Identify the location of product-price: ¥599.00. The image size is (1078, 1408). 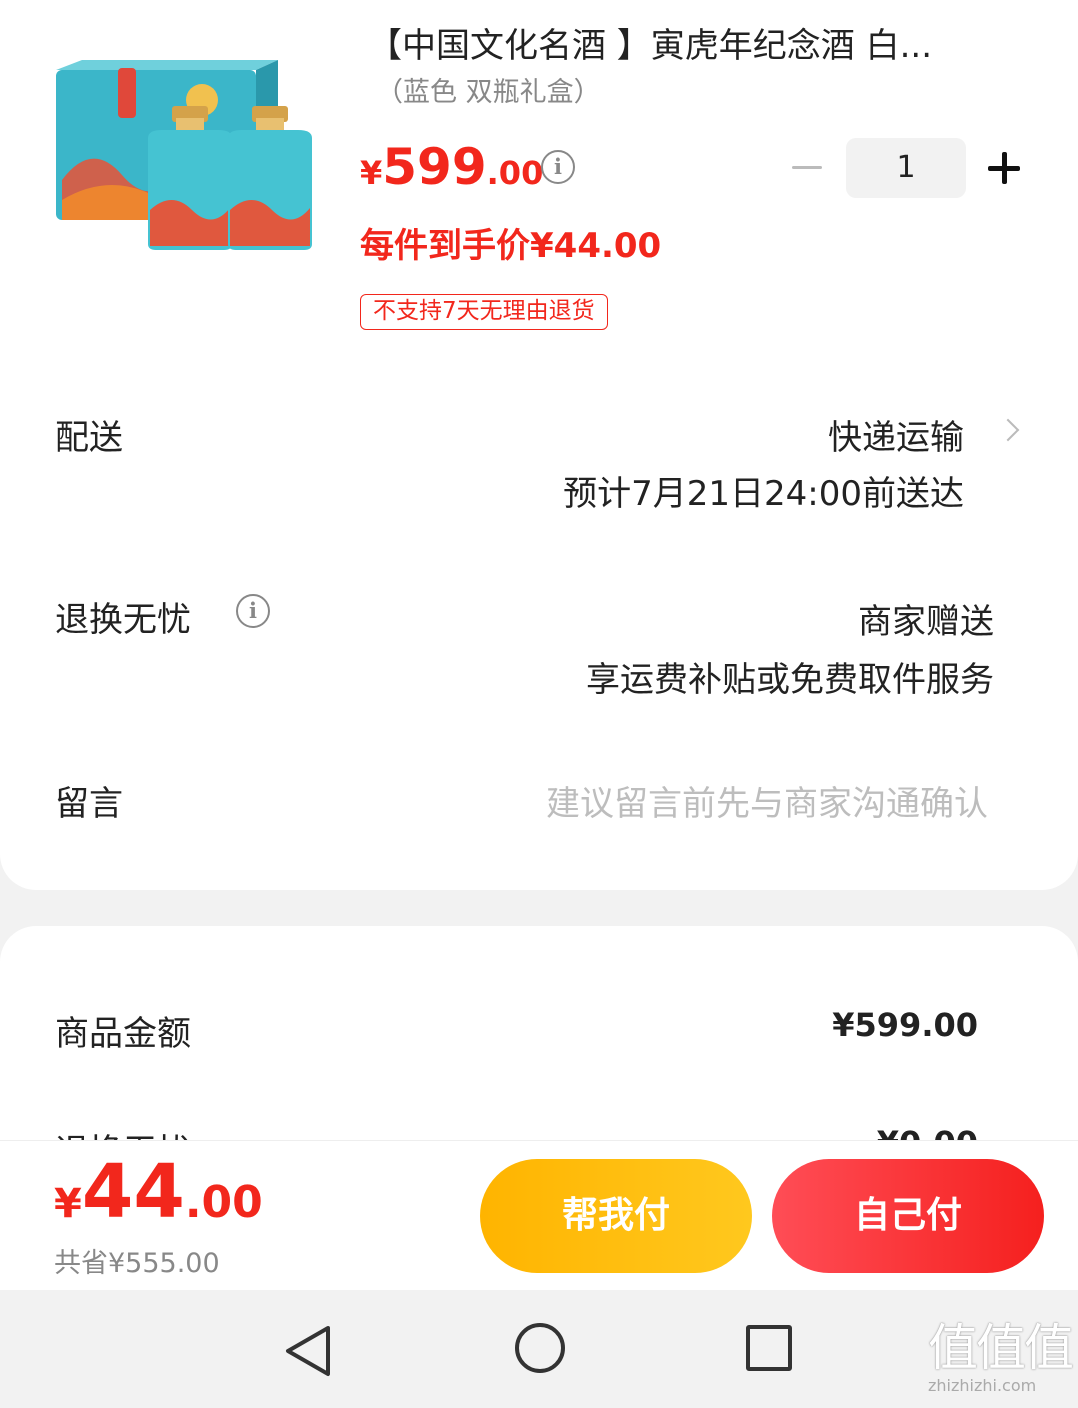
(451, 167).